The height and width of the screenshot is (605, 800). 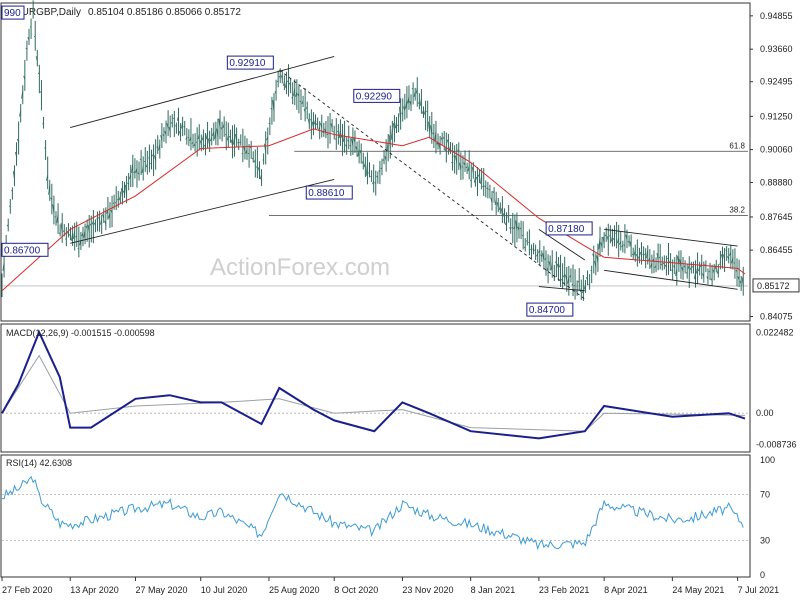 What do you see at coordinates (427, 590) in the screenshot?
I see `time-axis-label: 23 Nov 2020` at bounding box center [427, 590].